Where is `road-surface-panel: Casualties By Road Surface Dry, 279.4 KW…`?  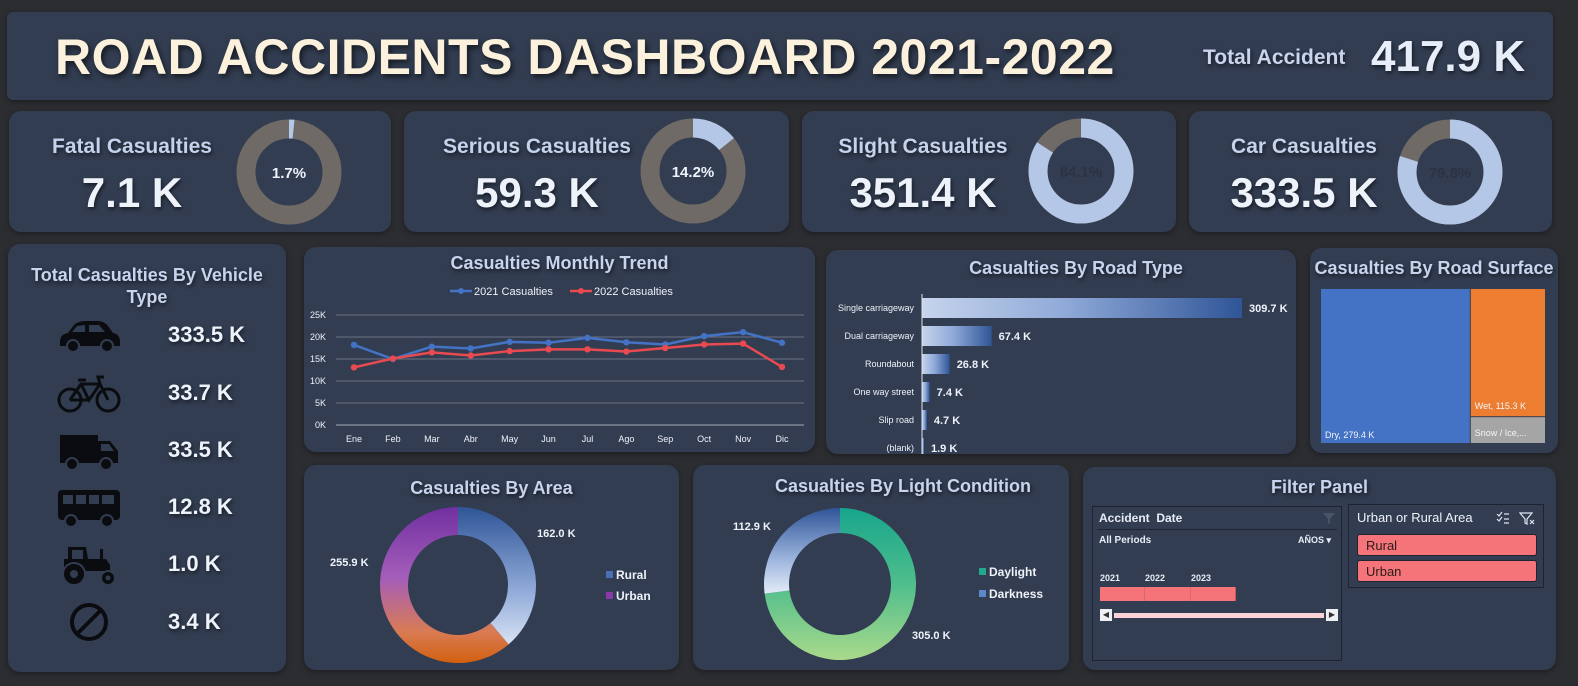 road-surface-panel: Casualties By Road Surface Dry, 279.4 KW… is located at coordinates (1434, 350).